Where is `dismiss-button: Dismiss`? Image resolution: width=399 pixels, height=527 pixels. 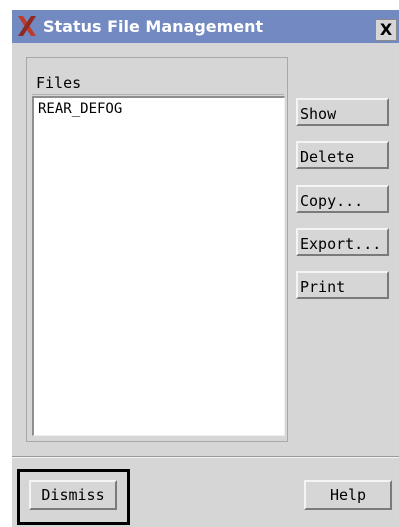
dismiss-button: Dismiss is located at coordinates (73, 495).